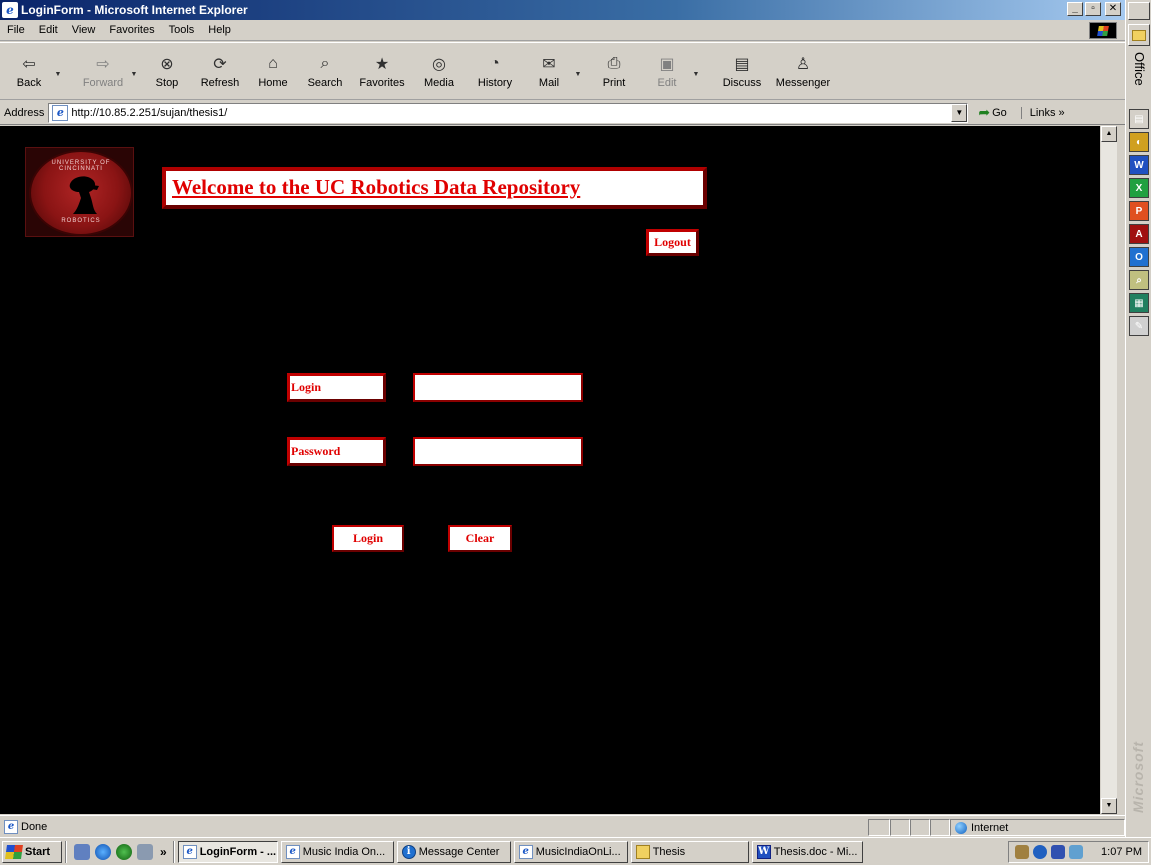 This screenshot has width=1151, height=865. Describe the element at coordinates (1121, 852) in the screenshot. I see `clock: 1:07 PM` at that location.